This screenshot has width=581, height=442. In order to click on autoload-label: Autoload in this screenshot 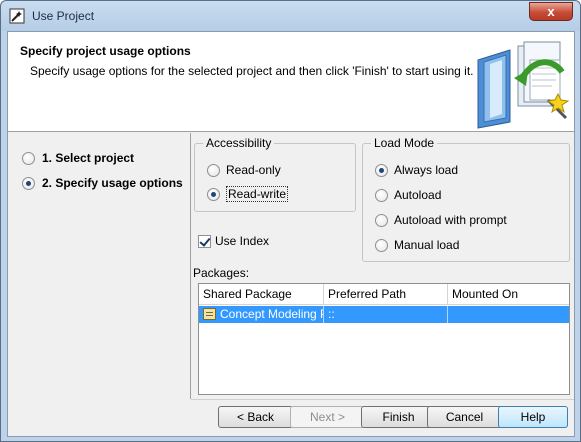, I will do `click(418, 195)`.